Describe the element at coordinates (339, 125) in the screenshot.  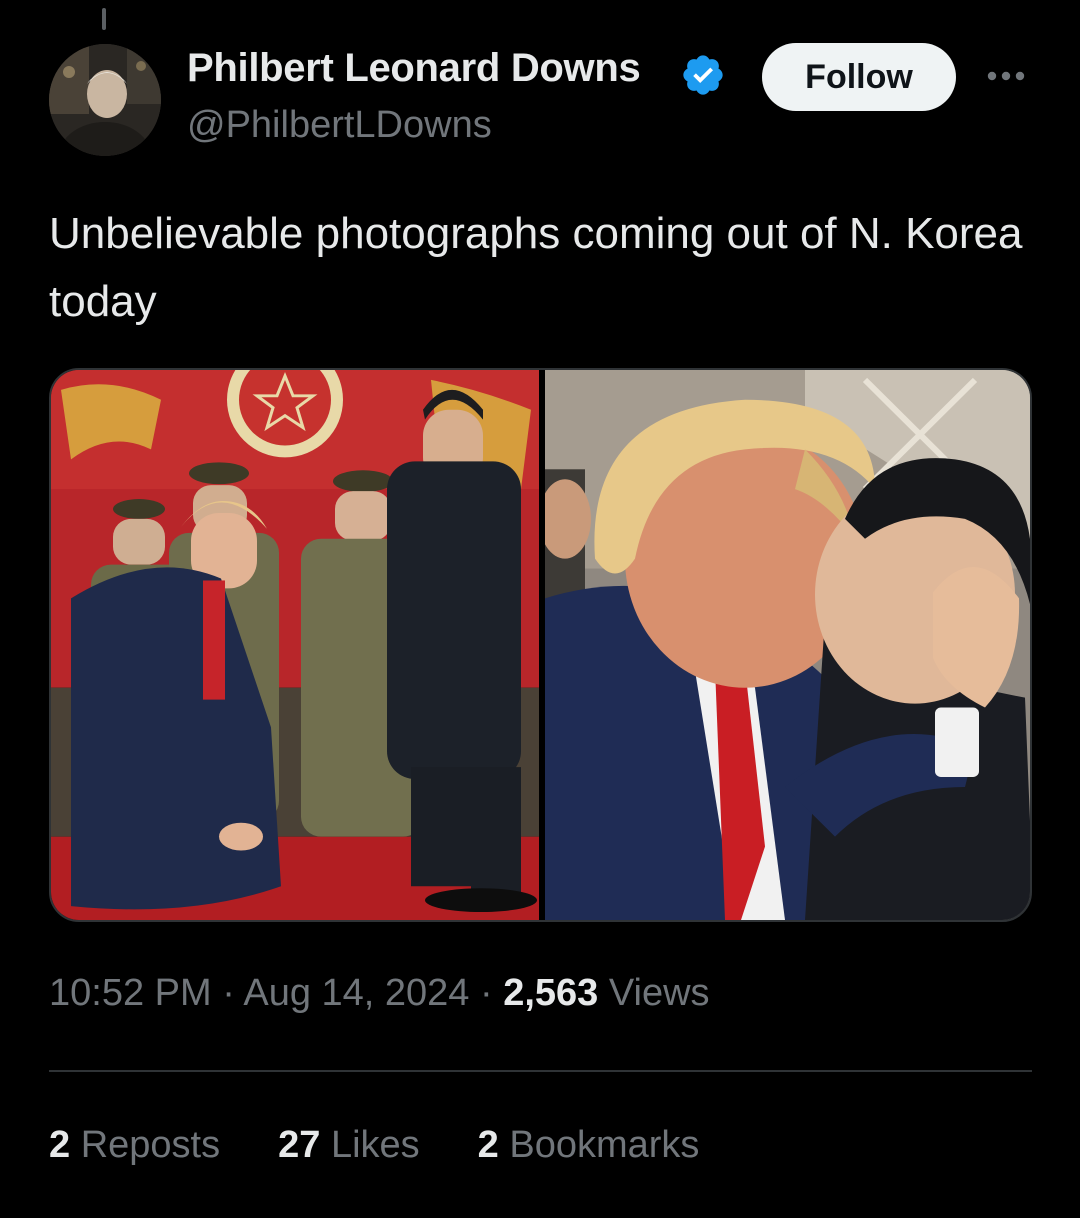
I see `author-handle: @PhilbertLDowns` at that location.